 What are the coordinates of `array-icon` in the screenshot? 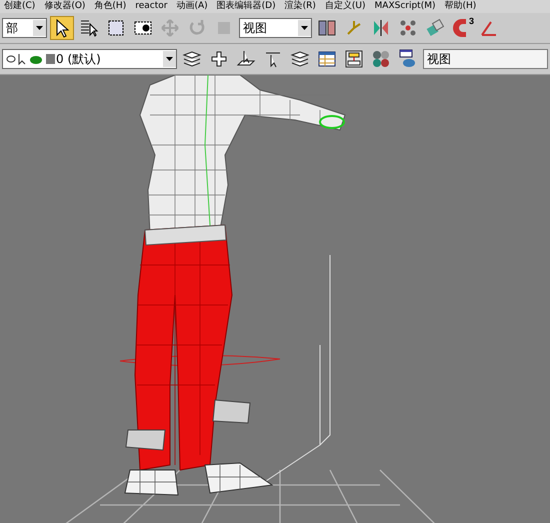 It's located at (408, 28).